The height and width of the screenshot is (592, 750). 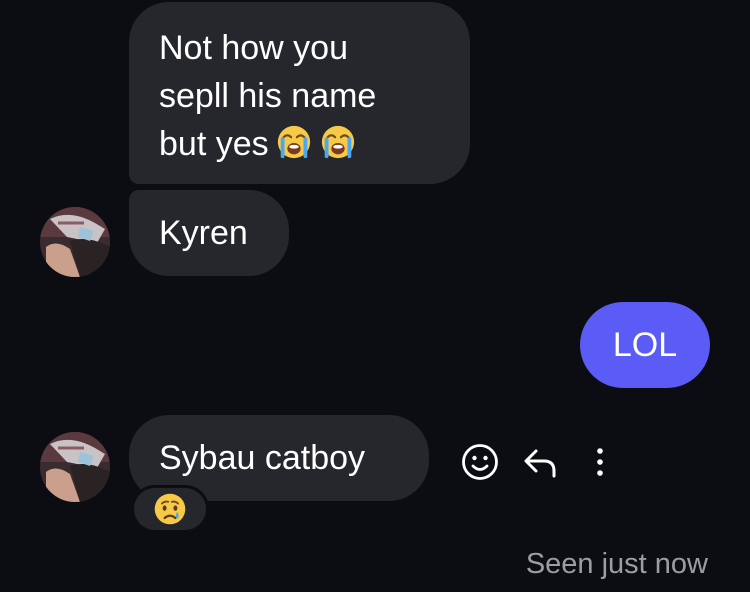 I want to click on message-bubble-incoming: Kyren, so click(x=209, y=233).